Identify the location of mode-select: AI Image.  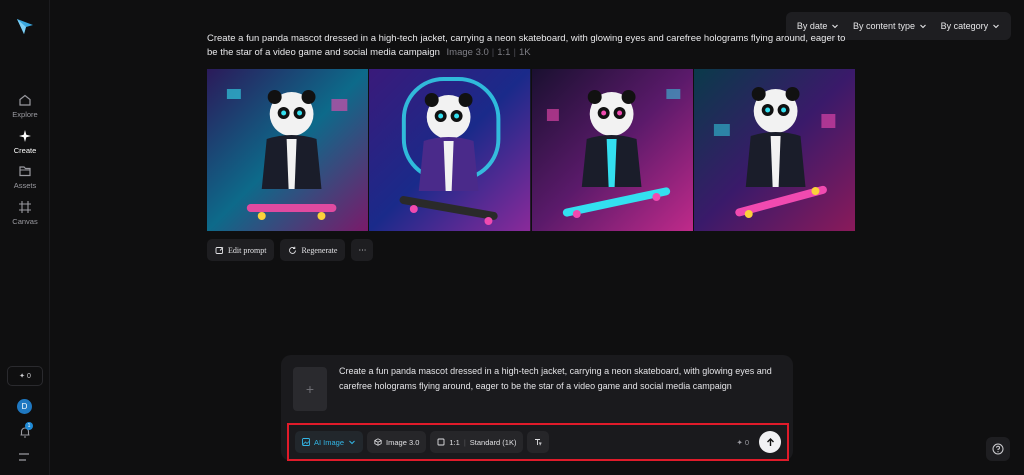
(329, 442).